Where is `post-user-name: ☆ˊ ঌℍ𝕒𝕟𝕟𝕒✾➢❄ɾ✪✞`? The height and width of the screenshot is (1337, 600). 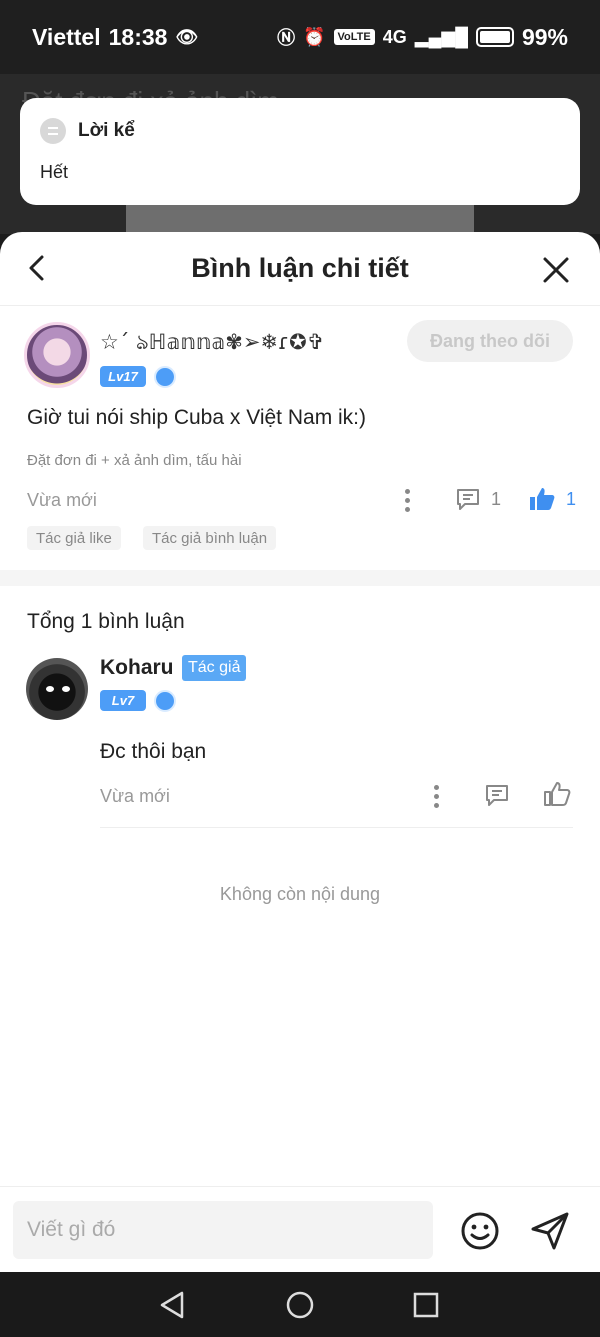 post-user-name: ☆ˊ ঌℍ𝕒𝕟𝕟𝕒✾➢❄ɾ✪✞ is located at coordinates (212, 343).